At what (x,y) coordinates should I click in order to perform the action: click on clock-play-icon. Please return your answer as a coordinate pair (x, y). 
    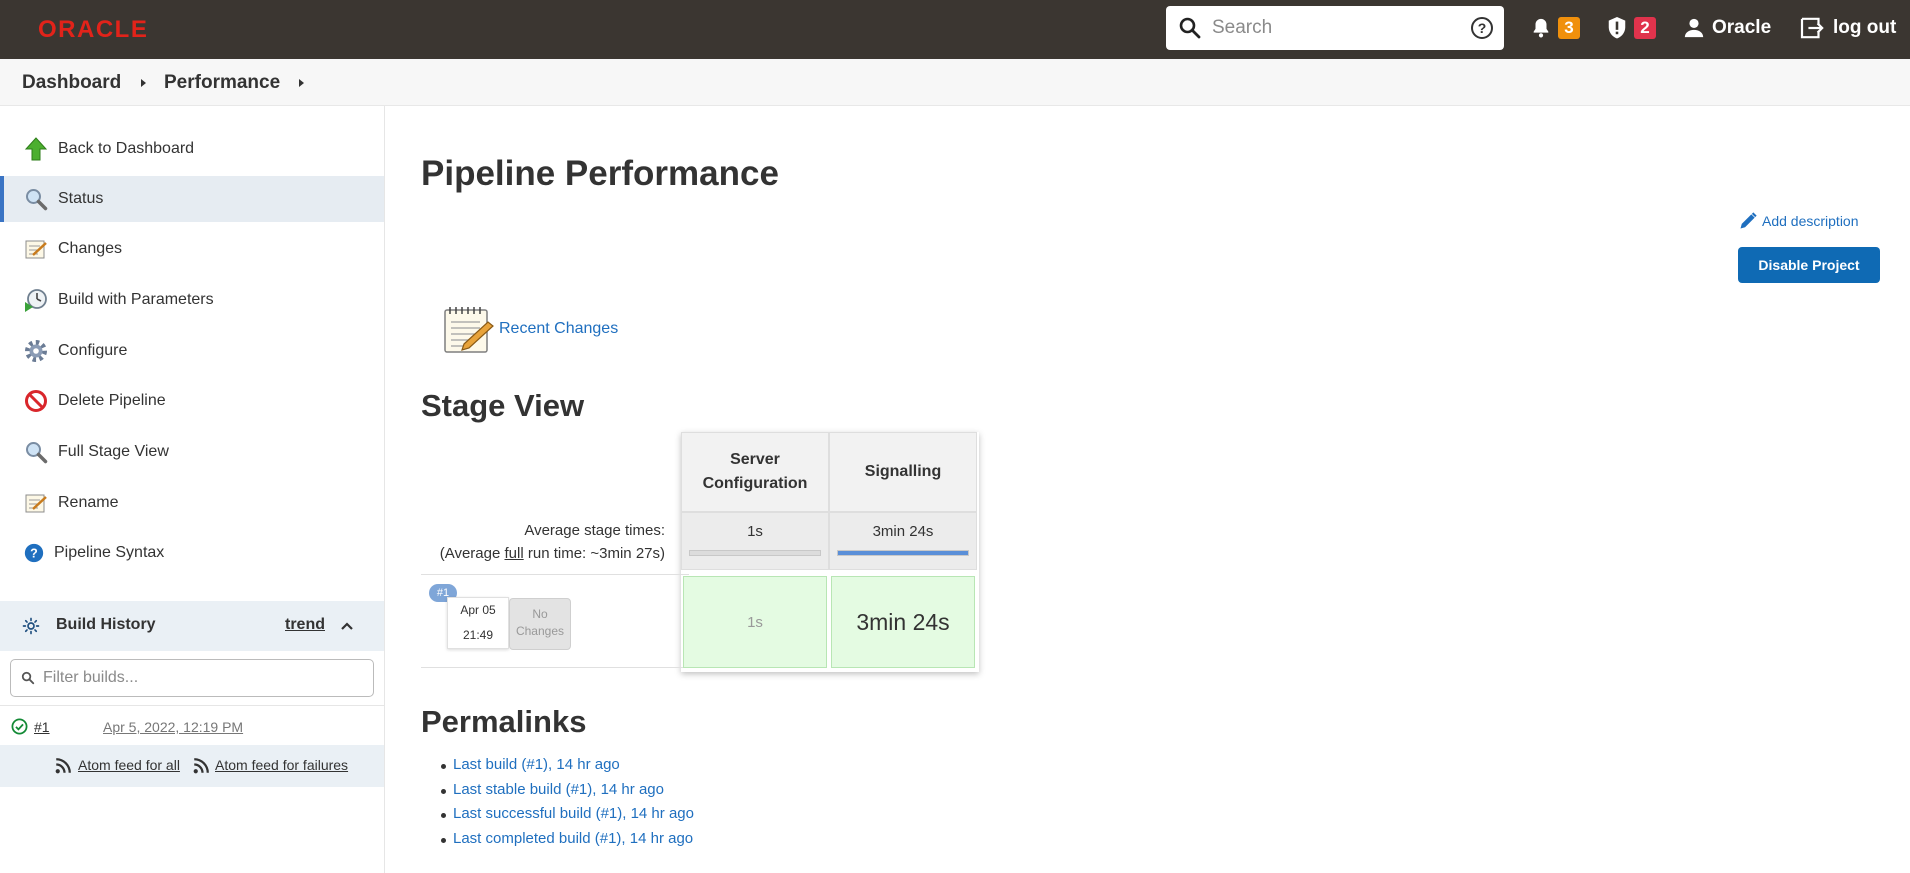
    Looking at the image, I should click on (36, 300).